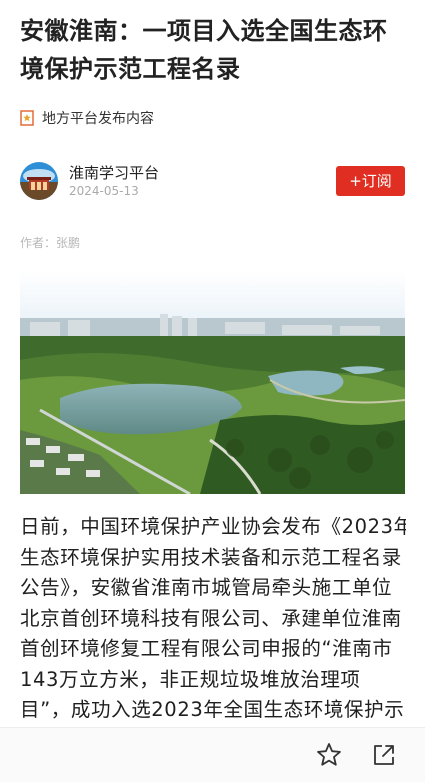 This screenshot has width=425, height=782. What do you see at coordinates (213, 526) in the screenshot?
I see `article-paragraph-line: 日前，中国环境保护产业协会发布《2023年` at bounding box center [213, 526].